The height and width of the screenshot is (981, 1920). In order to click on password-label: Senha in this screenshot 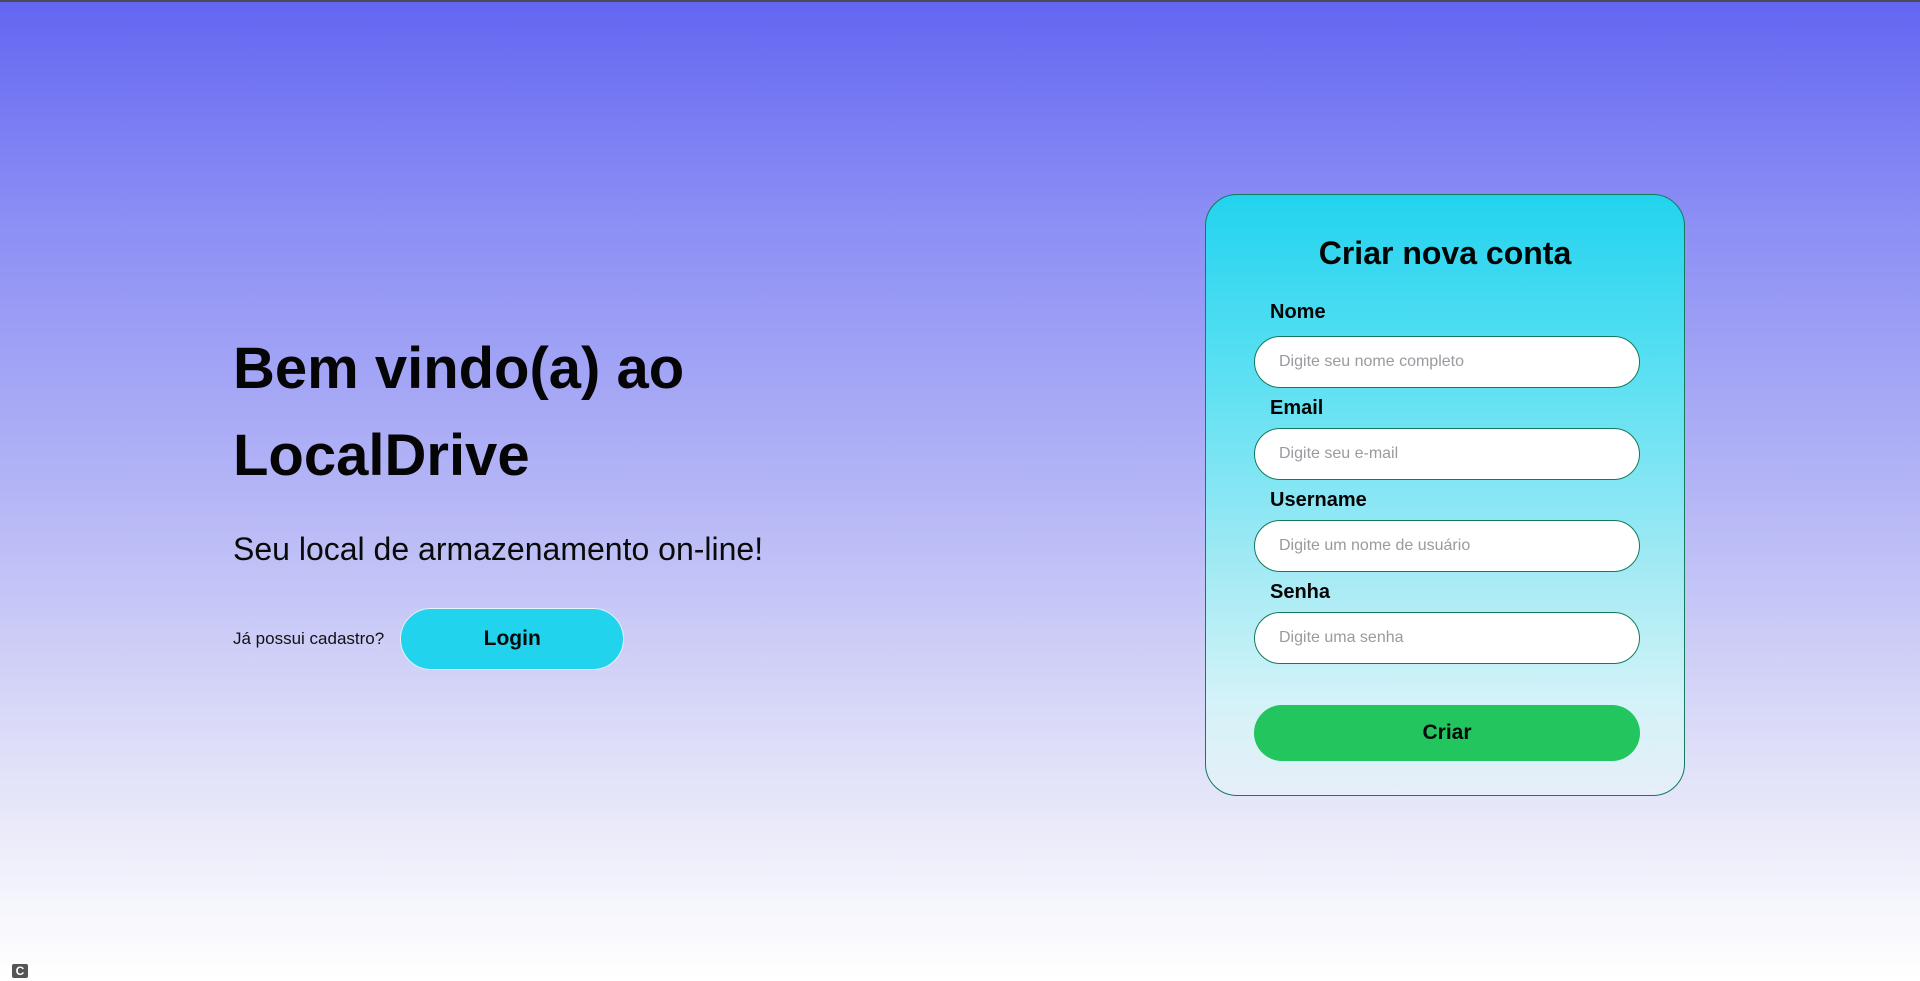, I will do `click(1300, 592)`.